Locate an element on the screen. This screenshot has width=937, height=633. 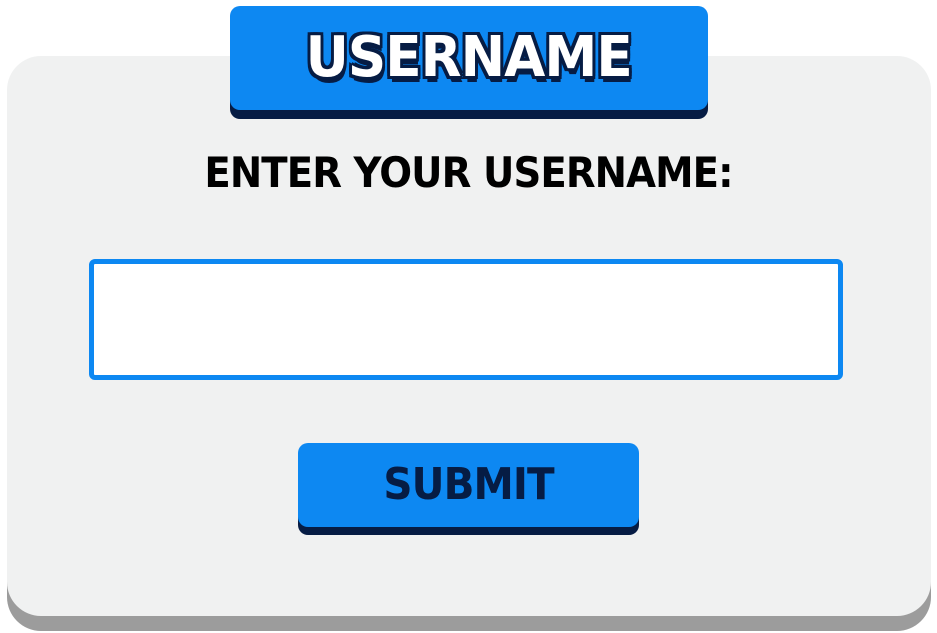
submit-button-label: SUBMIT is located at coordinates (468, 484).